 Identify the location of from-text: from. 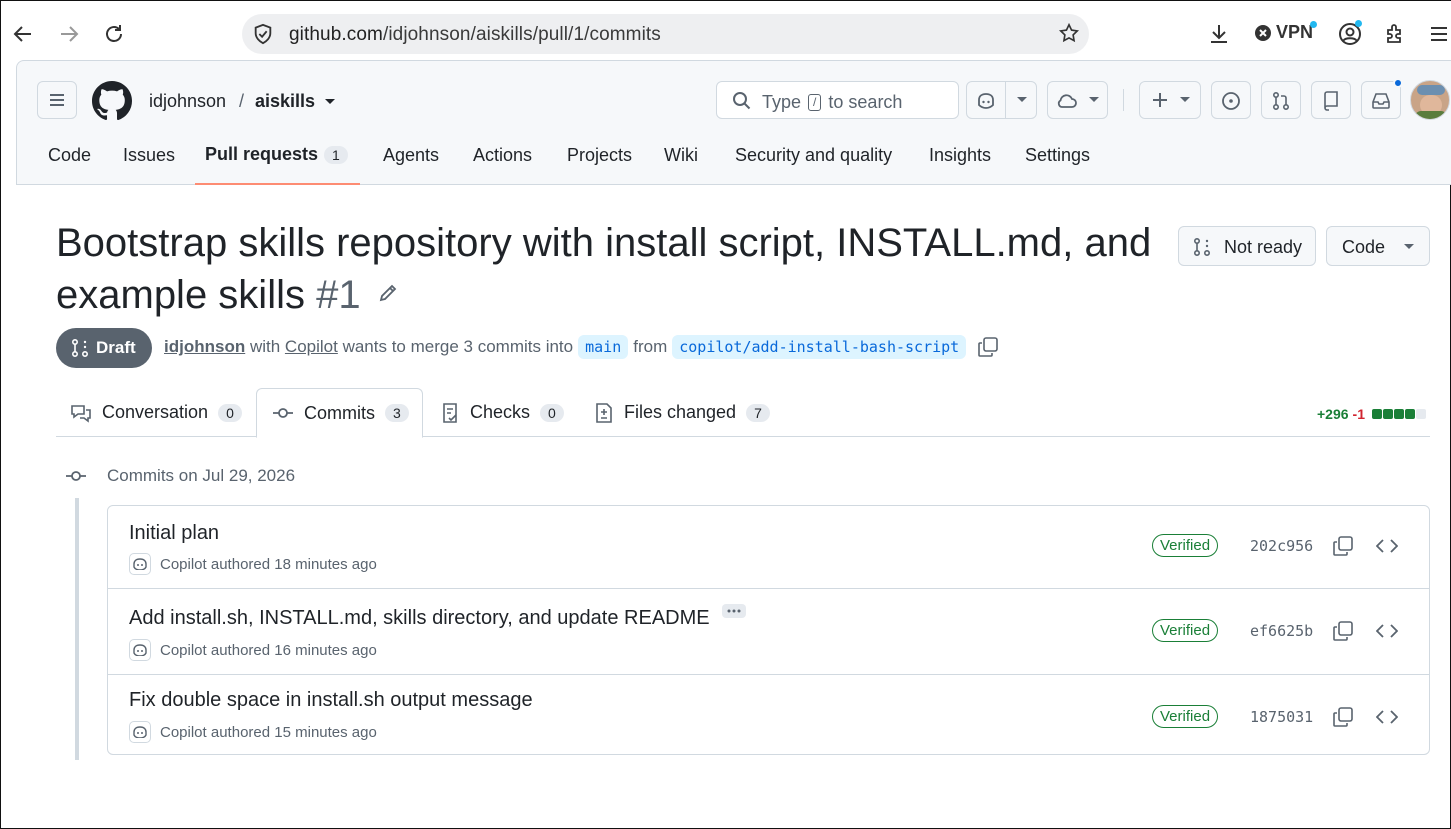
(650, 346).